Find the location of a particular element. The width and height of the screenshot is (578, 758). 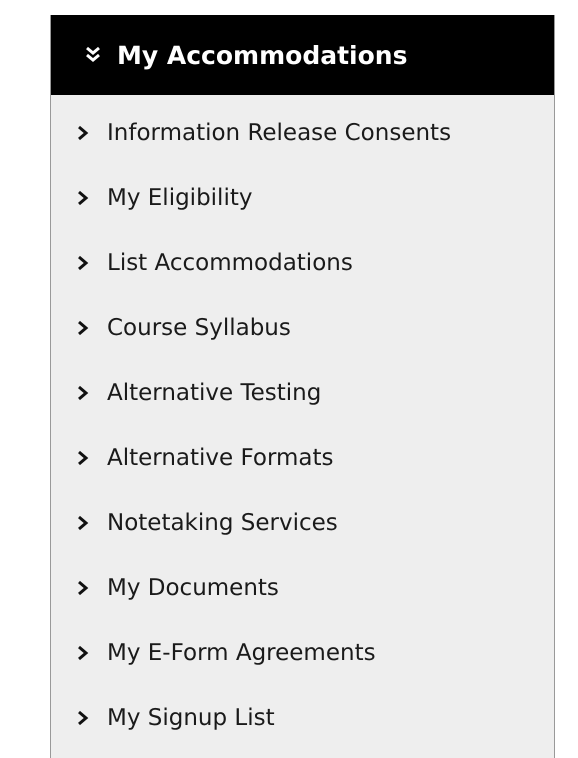

panel-title: My Accommodations is located at coordinates (262, 55).